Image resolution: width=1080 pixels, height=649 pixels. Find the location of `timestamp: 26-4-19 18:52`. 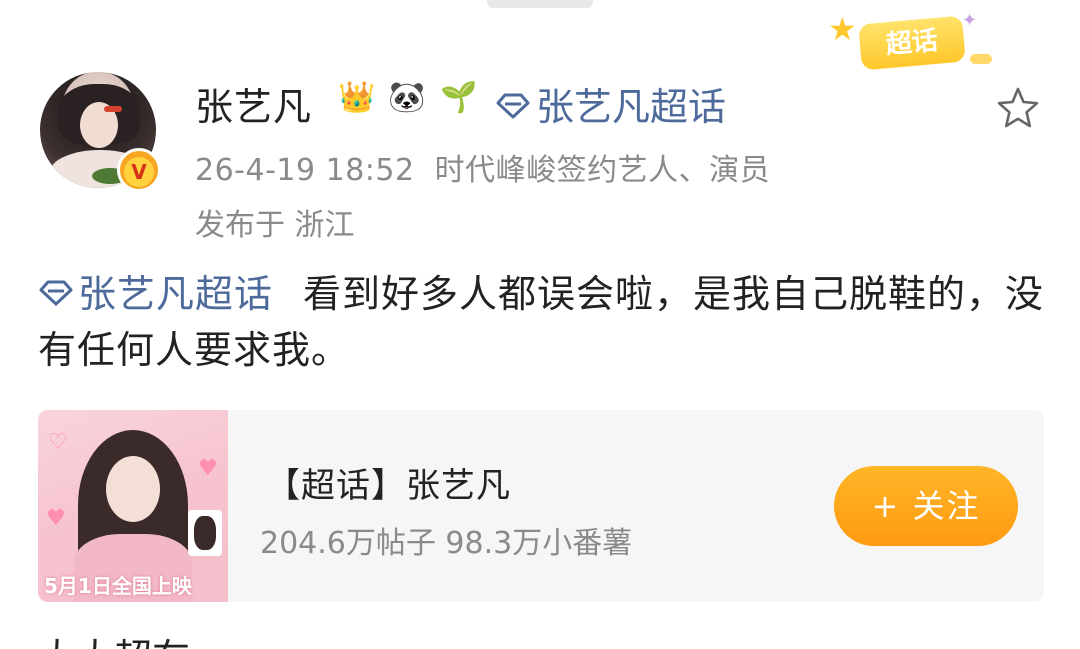

timestamp: 26-4-19 18:52 is located at coordinates (305, 170).